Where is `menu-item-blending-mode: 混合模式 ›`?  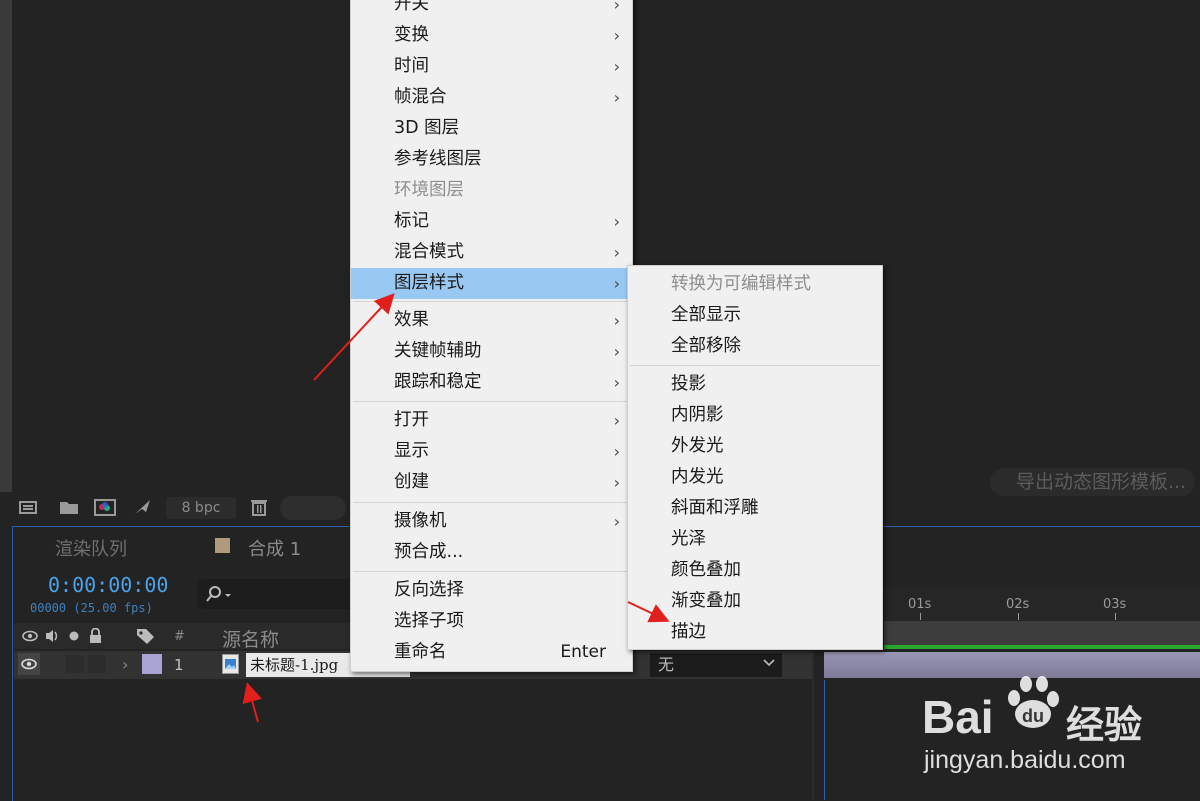
menu-item-blending-mode: 混合模式 › is located at coordinates (491, 252).